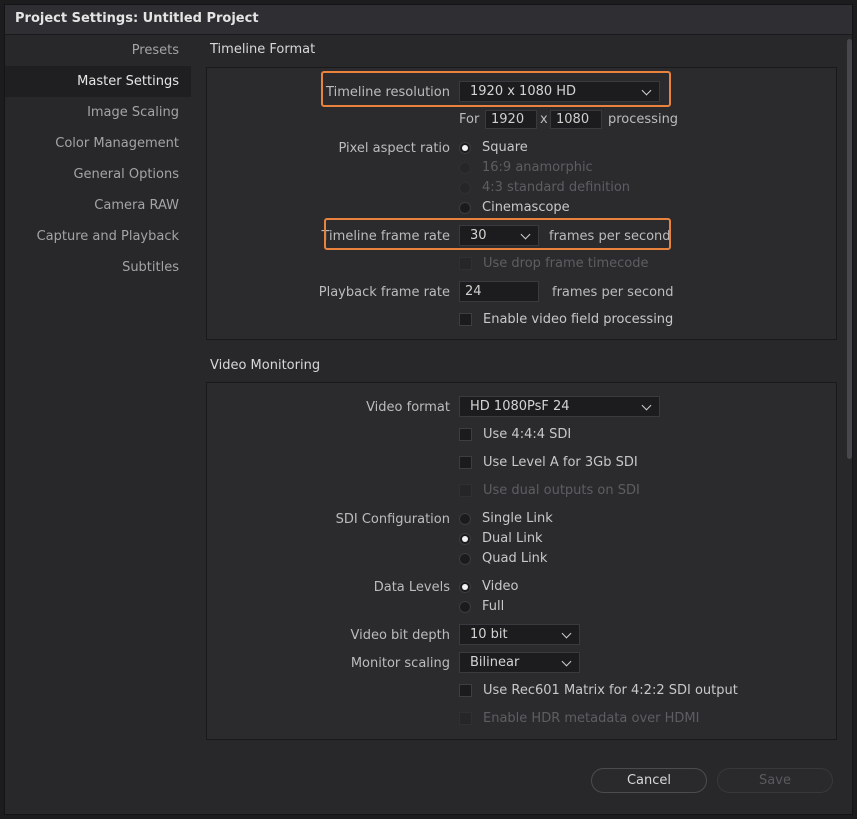 The height and width of the screenshot is (819, 857). Describe the element at coordinates (521, 608) in the screenshot. I see `data-levels-full-row: Full` at that location.